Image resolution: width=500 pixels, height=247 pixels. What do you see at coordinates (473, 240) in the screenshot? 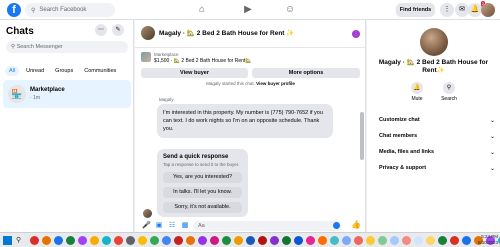
I see `system-tray-clock: 5:24 PM 8/10/2023` at bounding box center [473, 240].